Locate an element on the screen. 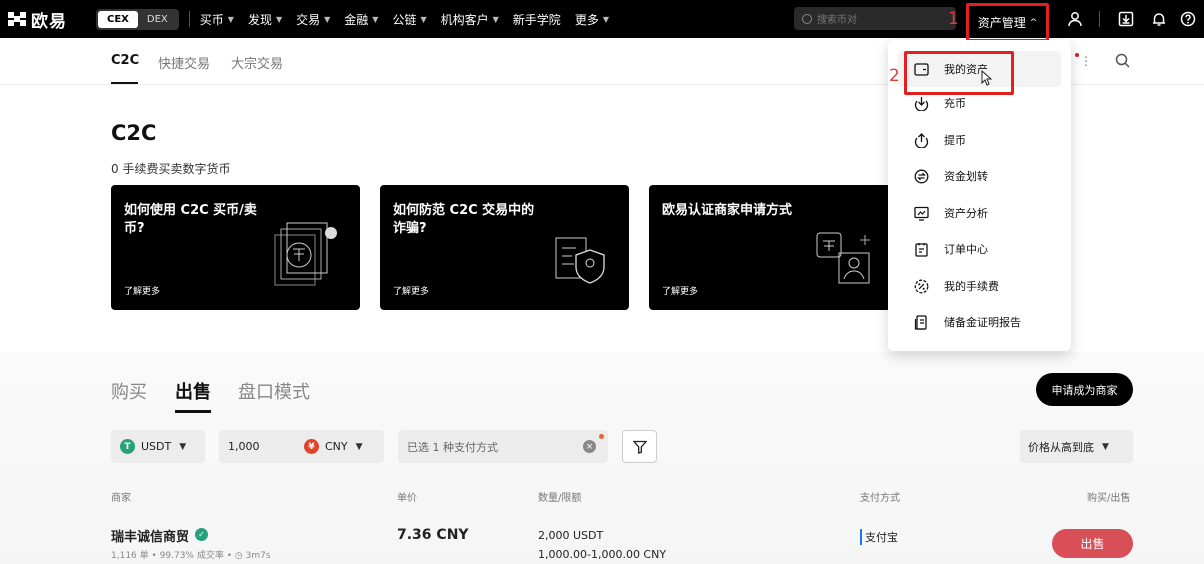  amount-input: 1,000 ¥ CNY ▼ is located at coordinates (301, 446).